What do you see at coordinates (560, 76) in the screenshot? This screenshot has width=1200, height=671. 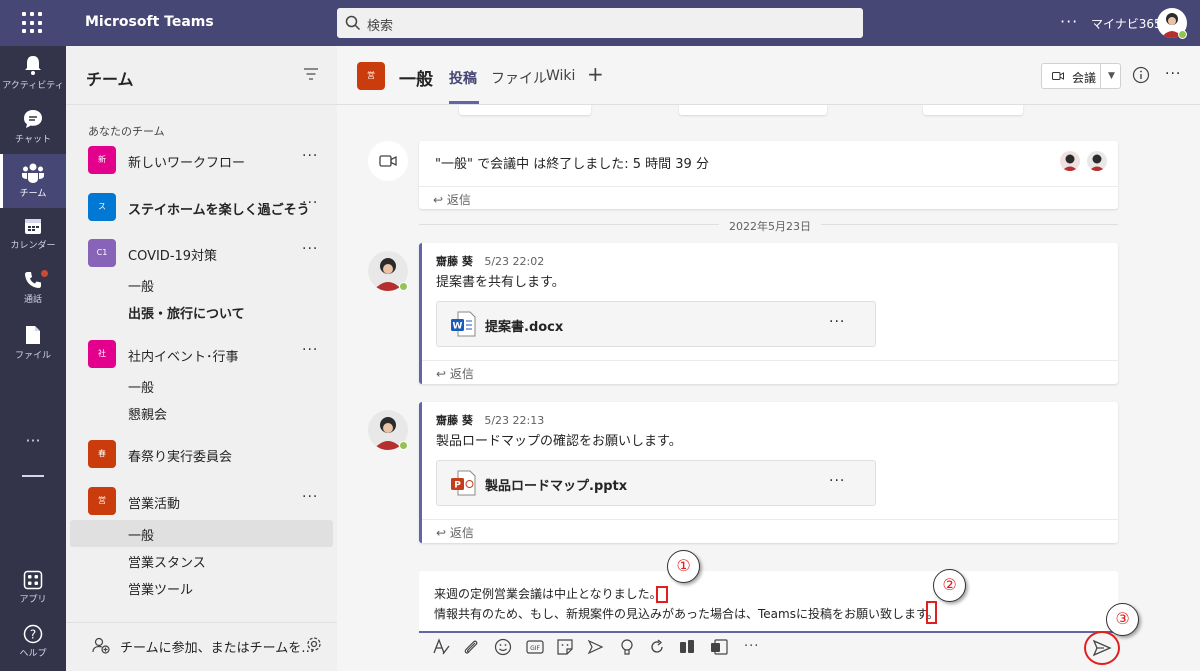 I see `tab-wiki: Wiki` at bounding box center [560, 76].